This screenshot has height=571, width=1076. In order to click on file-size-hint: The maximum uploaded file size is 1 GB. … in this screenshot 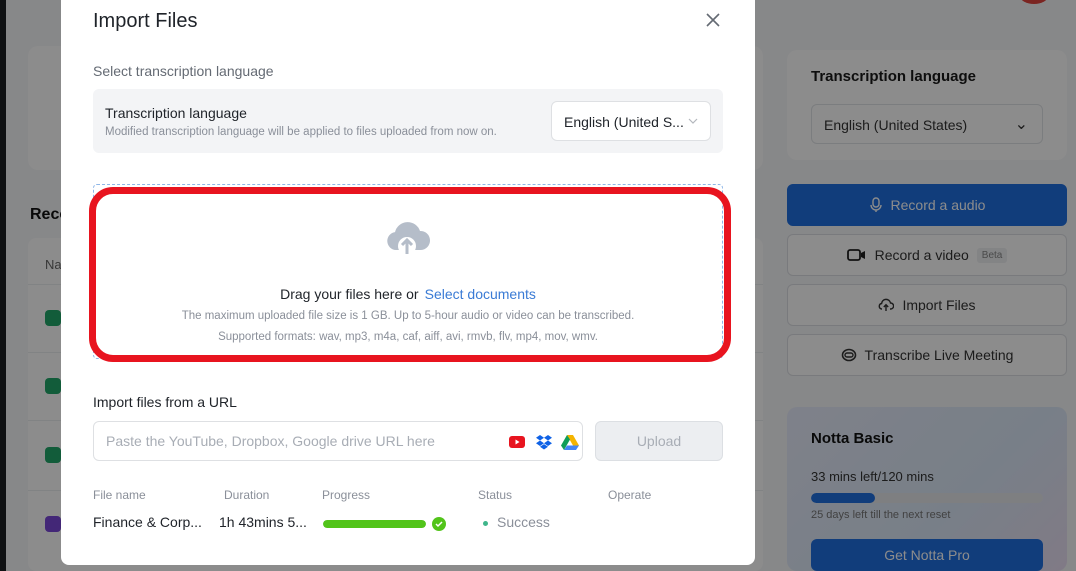, I will do `click(408, 316)`.